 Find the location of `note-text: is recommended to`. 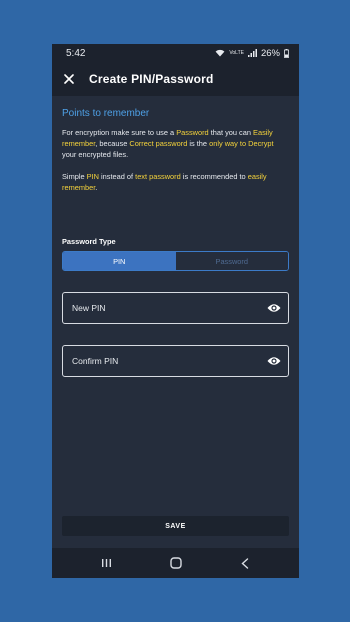

note-text: is recommended to is located at coordinates (214, 176).